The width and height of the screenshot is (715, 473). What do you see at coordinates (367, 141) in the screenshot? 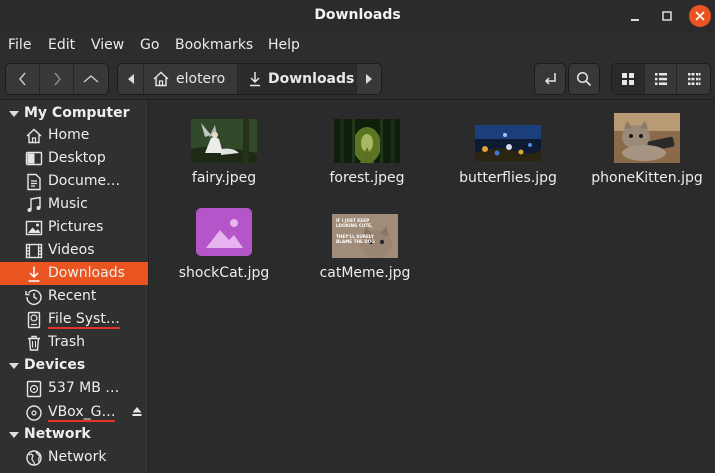
I see `forest-thumbnail` at bounding box center [367, 141].